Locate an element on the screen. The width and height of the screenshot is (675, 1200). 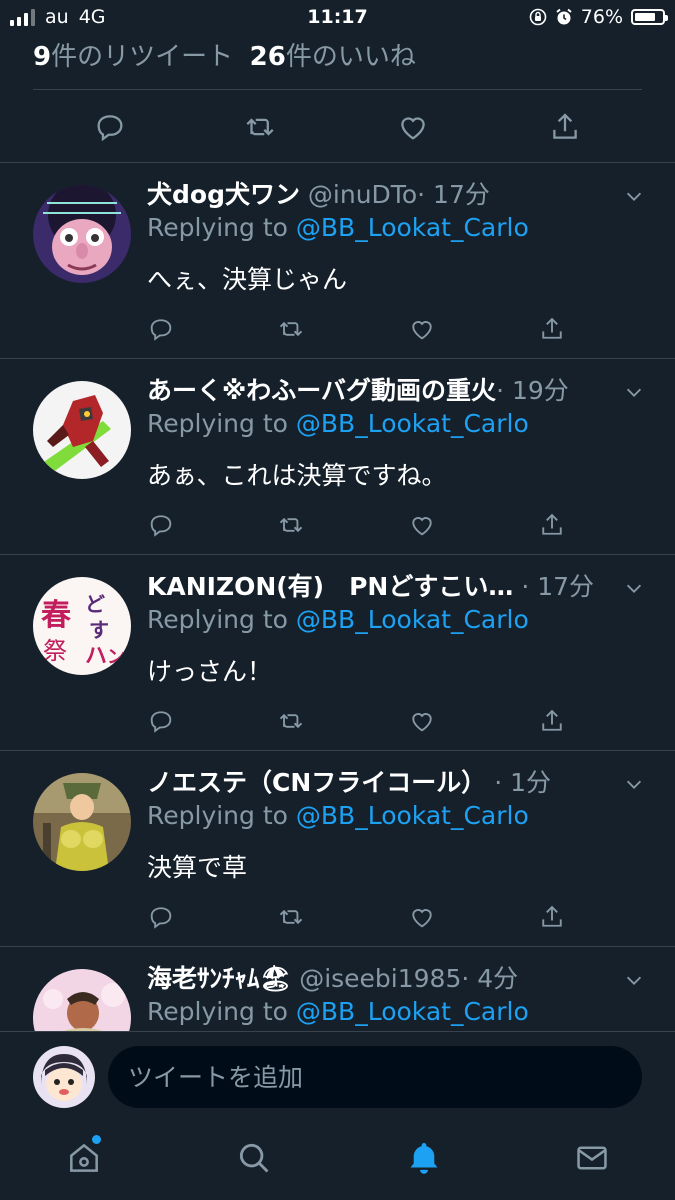
svg-text: 春 is located at coordinates (56, 615).